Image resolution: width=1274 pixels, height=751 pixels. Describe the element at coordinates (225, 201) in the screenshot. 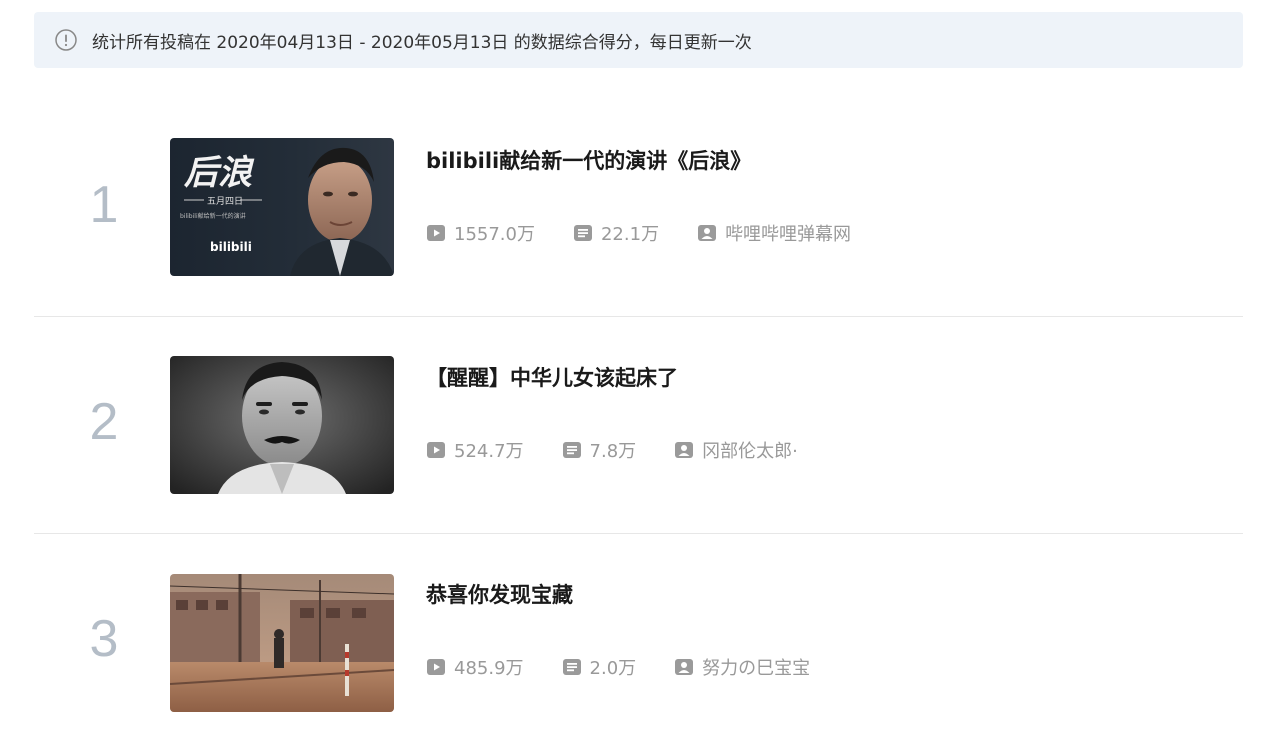

I see `thumb-caption: 五月四日` at that location.